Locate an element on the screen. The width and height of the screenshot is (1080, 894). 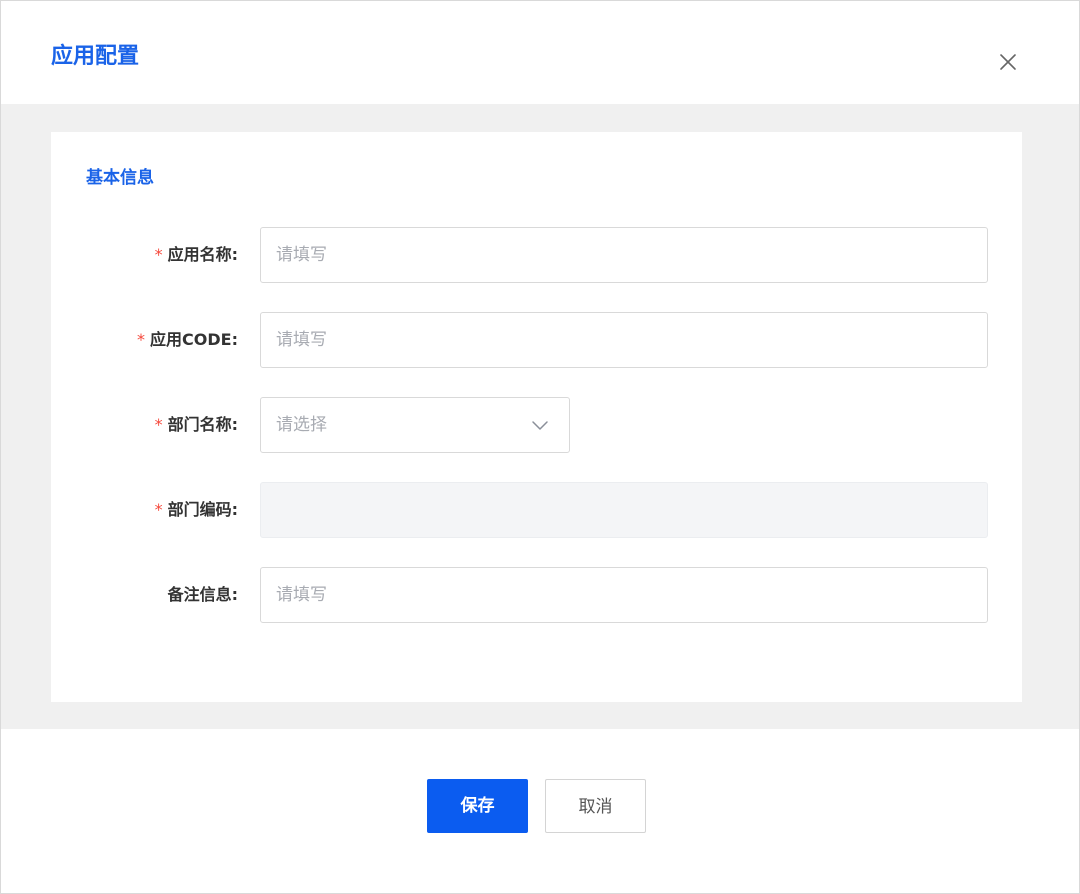
close-button is located at coordinates (1008, 62).